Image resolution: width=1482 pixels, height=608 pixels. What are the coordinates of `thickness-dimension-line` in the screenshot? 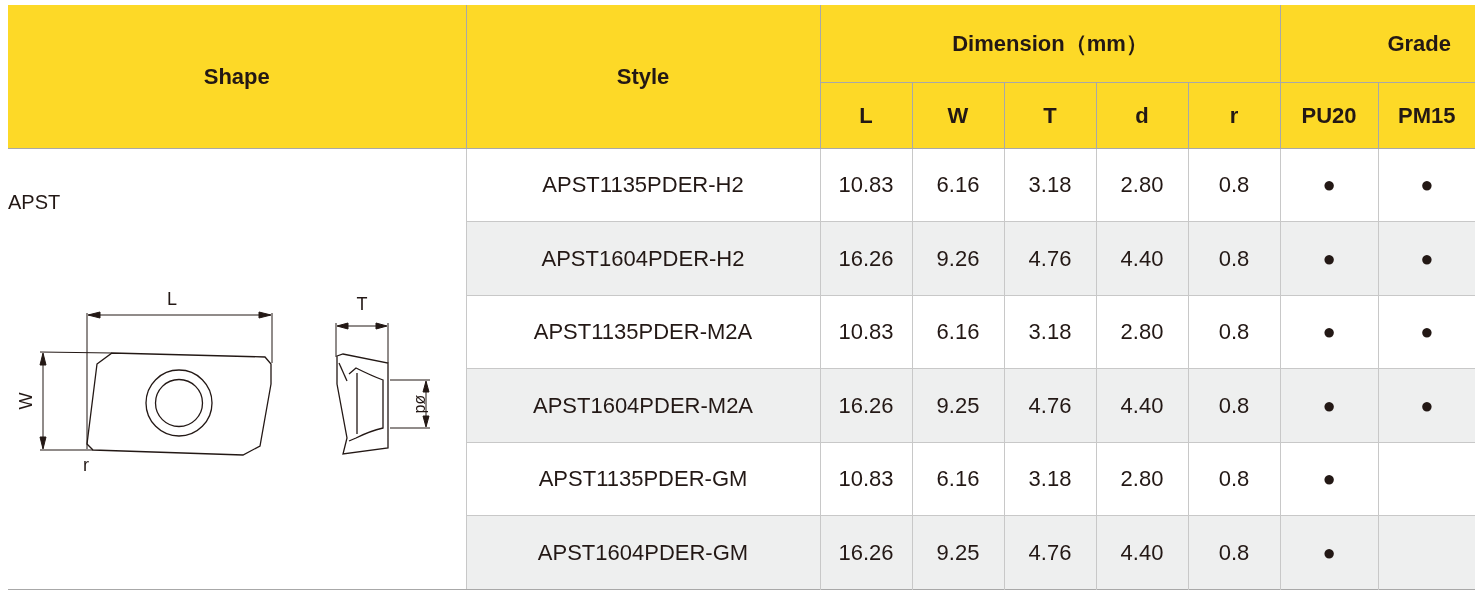 It's located at (362, 342).